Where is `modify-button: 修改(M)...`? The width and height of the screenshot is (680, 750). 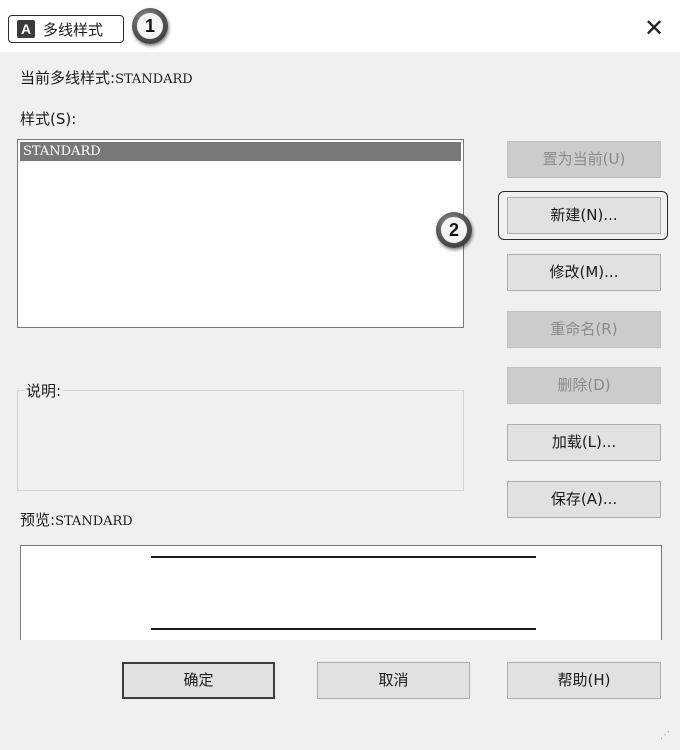
modify-button: 修改(M)... is located at coordinates (584, 272).